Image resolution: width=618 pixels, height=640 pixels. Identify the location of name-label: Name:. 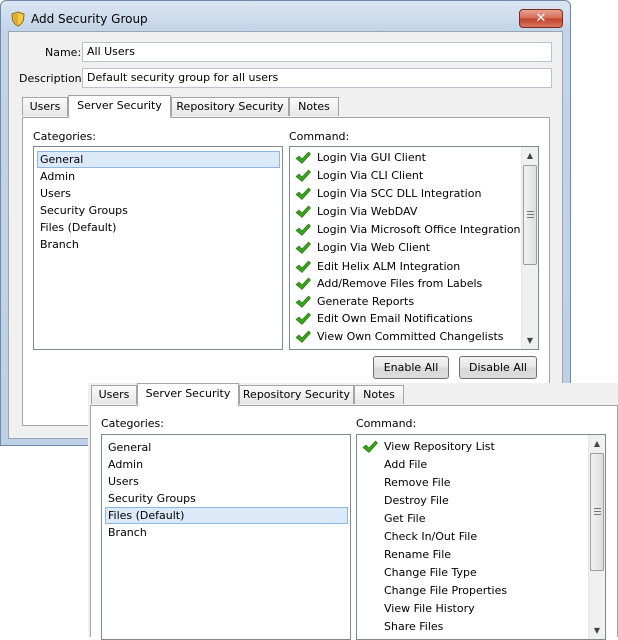
(63, 52).